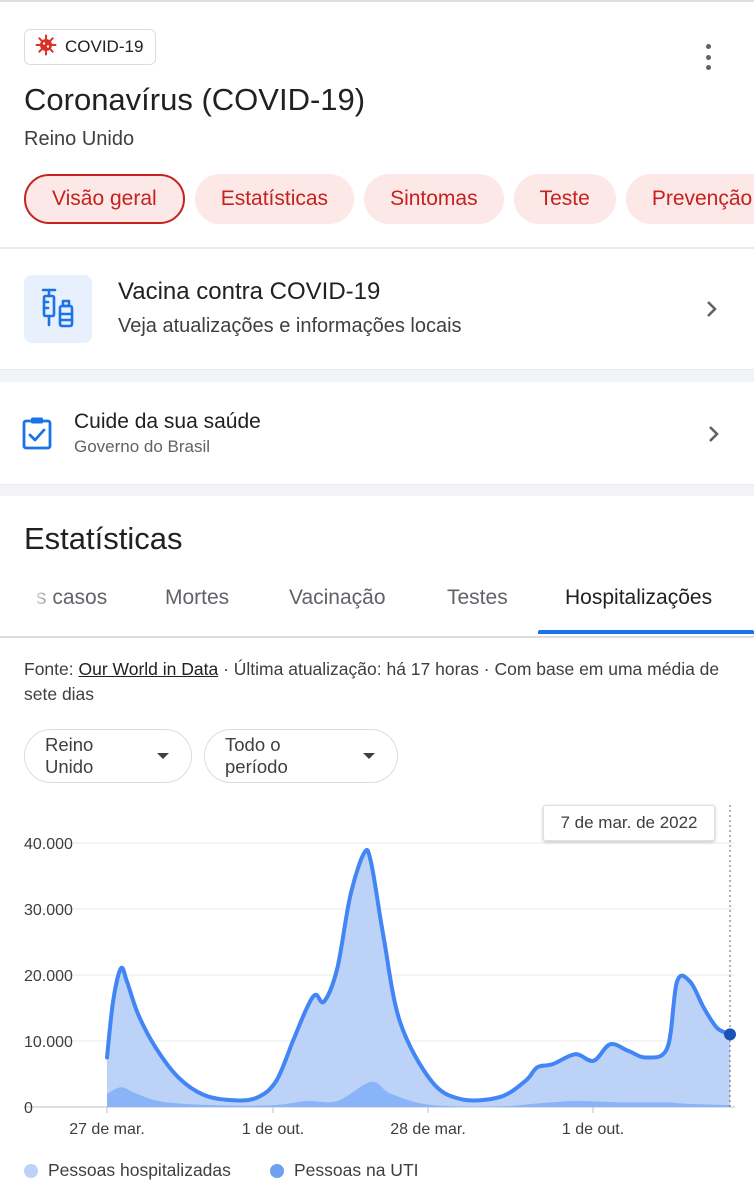 The image size is (754, 1200). What do you see at coordinates (107, 1129) in the screenshot?
I see `x-tick-label: 27 de mar.` at bounding box center [107, 1129].